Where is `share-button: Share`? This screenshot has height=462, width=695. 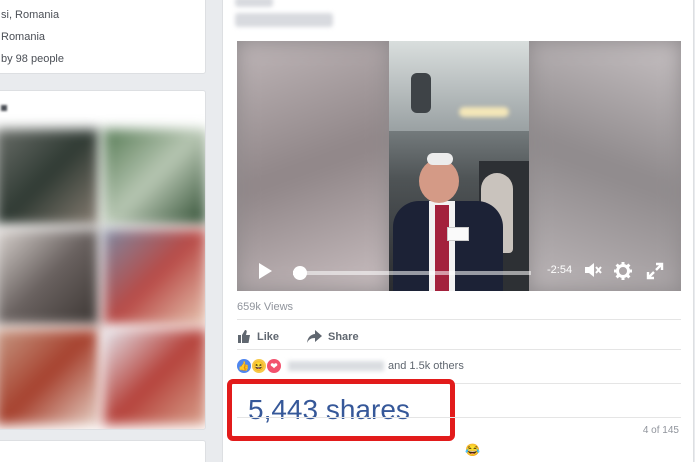 share-button: Share is located at coordinates (333, 336).